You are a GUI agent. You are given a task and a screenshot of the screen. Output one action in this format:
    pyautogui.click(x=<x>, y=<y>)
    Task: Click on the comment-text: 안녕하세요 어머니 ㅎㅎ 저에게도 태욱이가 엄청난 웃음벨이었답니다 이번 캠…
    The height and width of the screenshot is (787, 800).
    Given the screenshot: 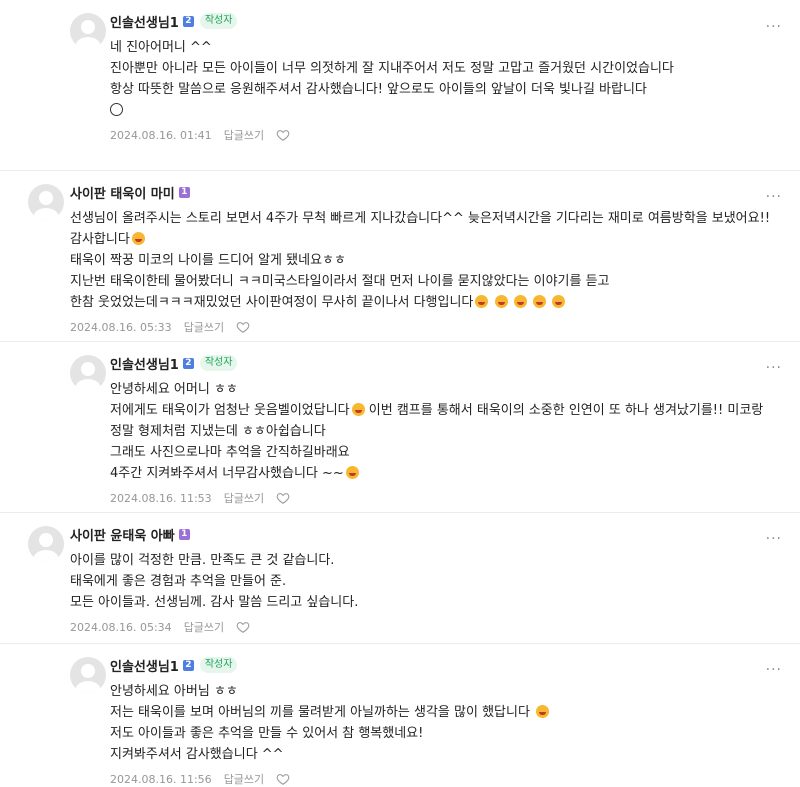 What is the action you would take?
    pyautogui.click(x=445, y=431)
    